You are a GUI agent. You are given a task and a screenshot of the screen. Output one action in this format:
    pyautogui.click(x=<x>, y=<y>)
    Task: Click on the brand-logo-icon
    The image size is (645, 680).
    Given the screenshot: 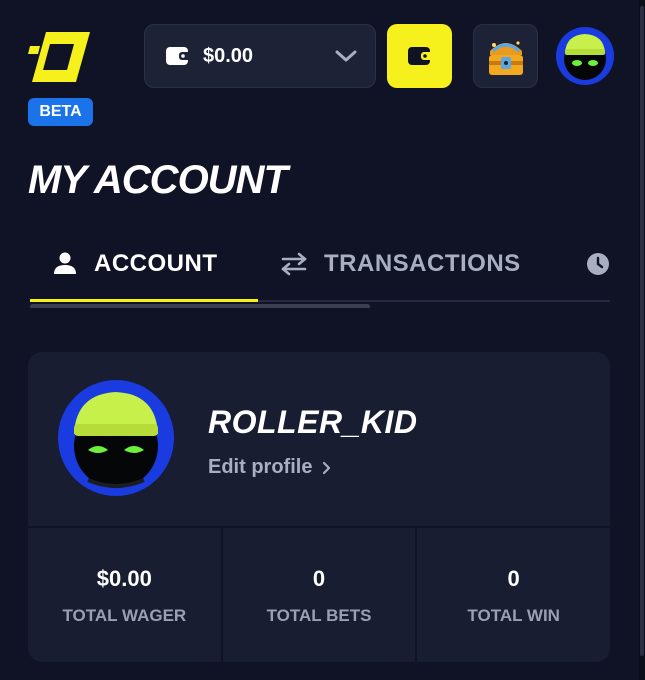 What is the action you would take?
    pyautogui.click(x=60, y=57)
    